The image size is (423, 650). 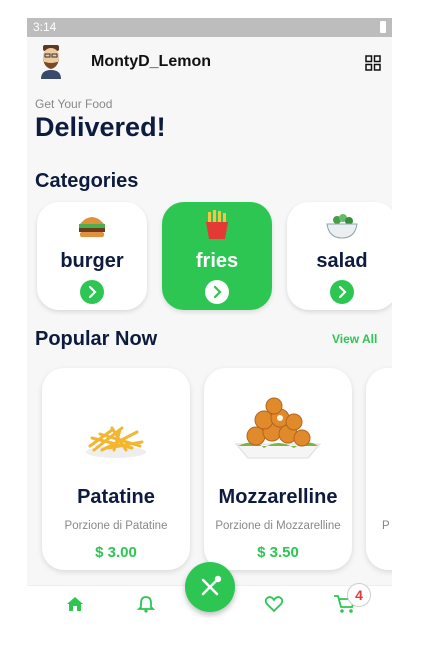 I want to click on food-price: $ 3.00, so click(x=116, y=552).